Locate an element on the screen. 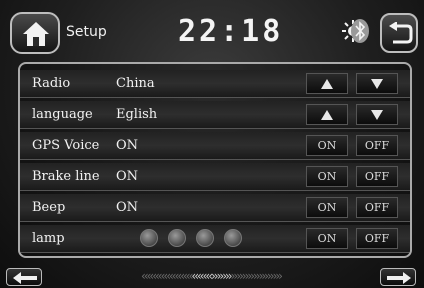 This screenshot has height=288, width=424. setting-row-language: language Eglish is located at coordinates (215, 115).